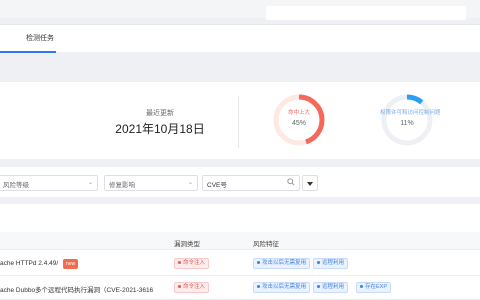 Image resolution: width=480 pixels, height=300 pixels. What do you see at coordinates (49, 183) in the screenshot?
I see `risk-level-select: 风险等级 ⌄` at bounding box center [49, 183].